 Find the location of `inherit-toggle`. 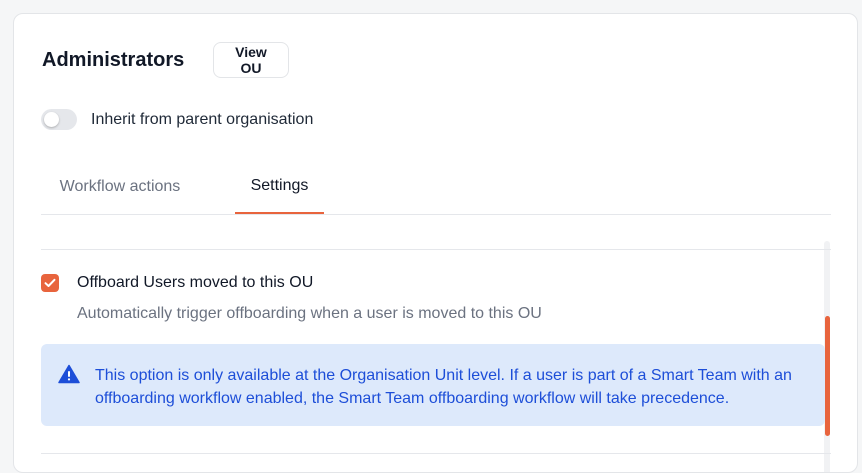

inherit-toggle is located at coordinates (59, 119).